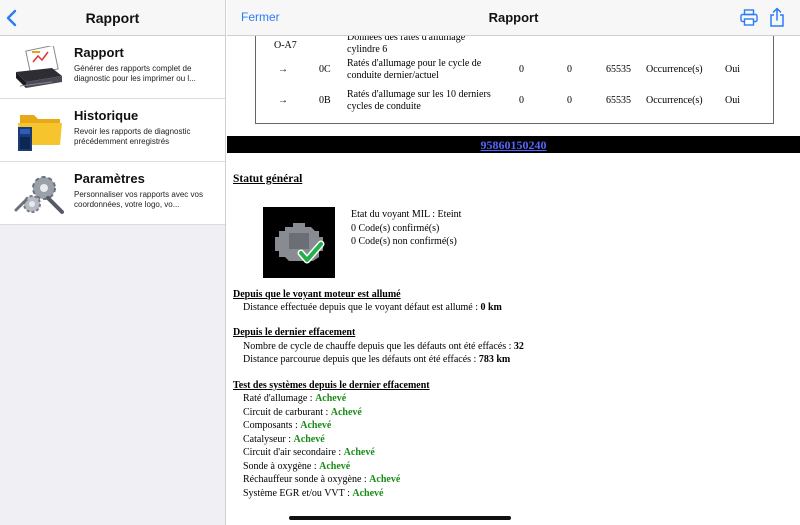  I want to click on cycles-value: 32, so click(518, 346).